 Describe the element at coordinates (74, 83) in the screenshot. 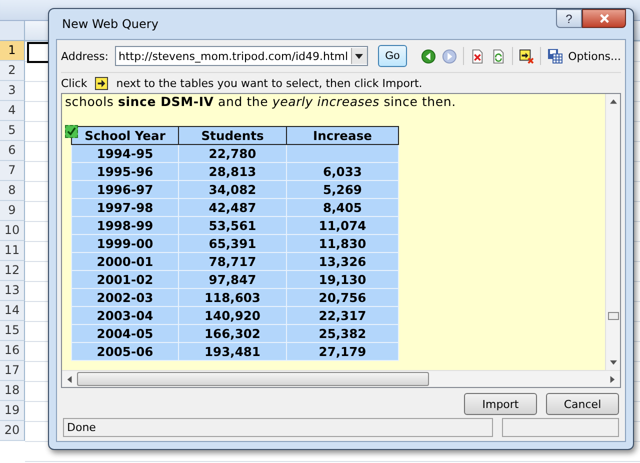

I see `instruction-text: Click` at that location.